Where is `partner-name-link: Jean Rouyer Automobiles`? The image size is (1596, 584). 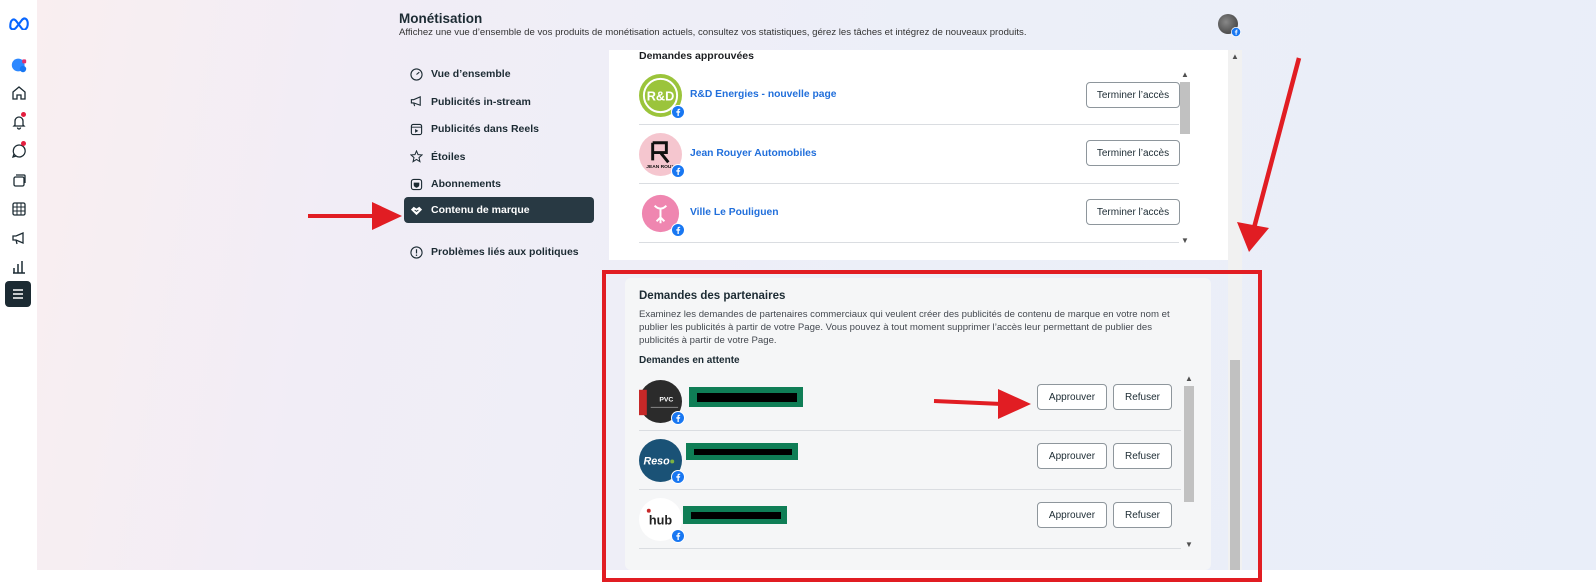 partner-name-link: Jean Rouyer Automobiles is located at coordinates (753, 153).